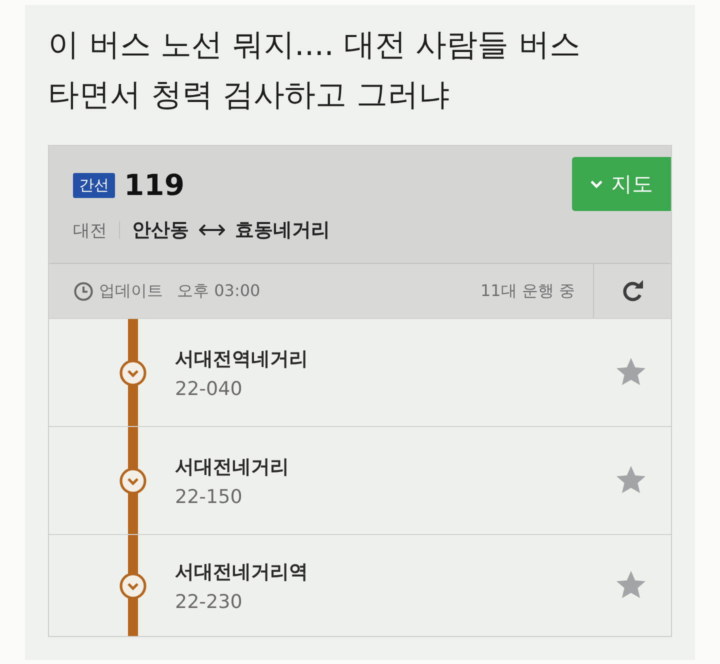 Image resolution: width=720 pixels, height=664 pixels. What do you see at coordinates (94, 185) in the screenshot?
I see `route-type-badge: 간선` at bounding box center [94, 185].